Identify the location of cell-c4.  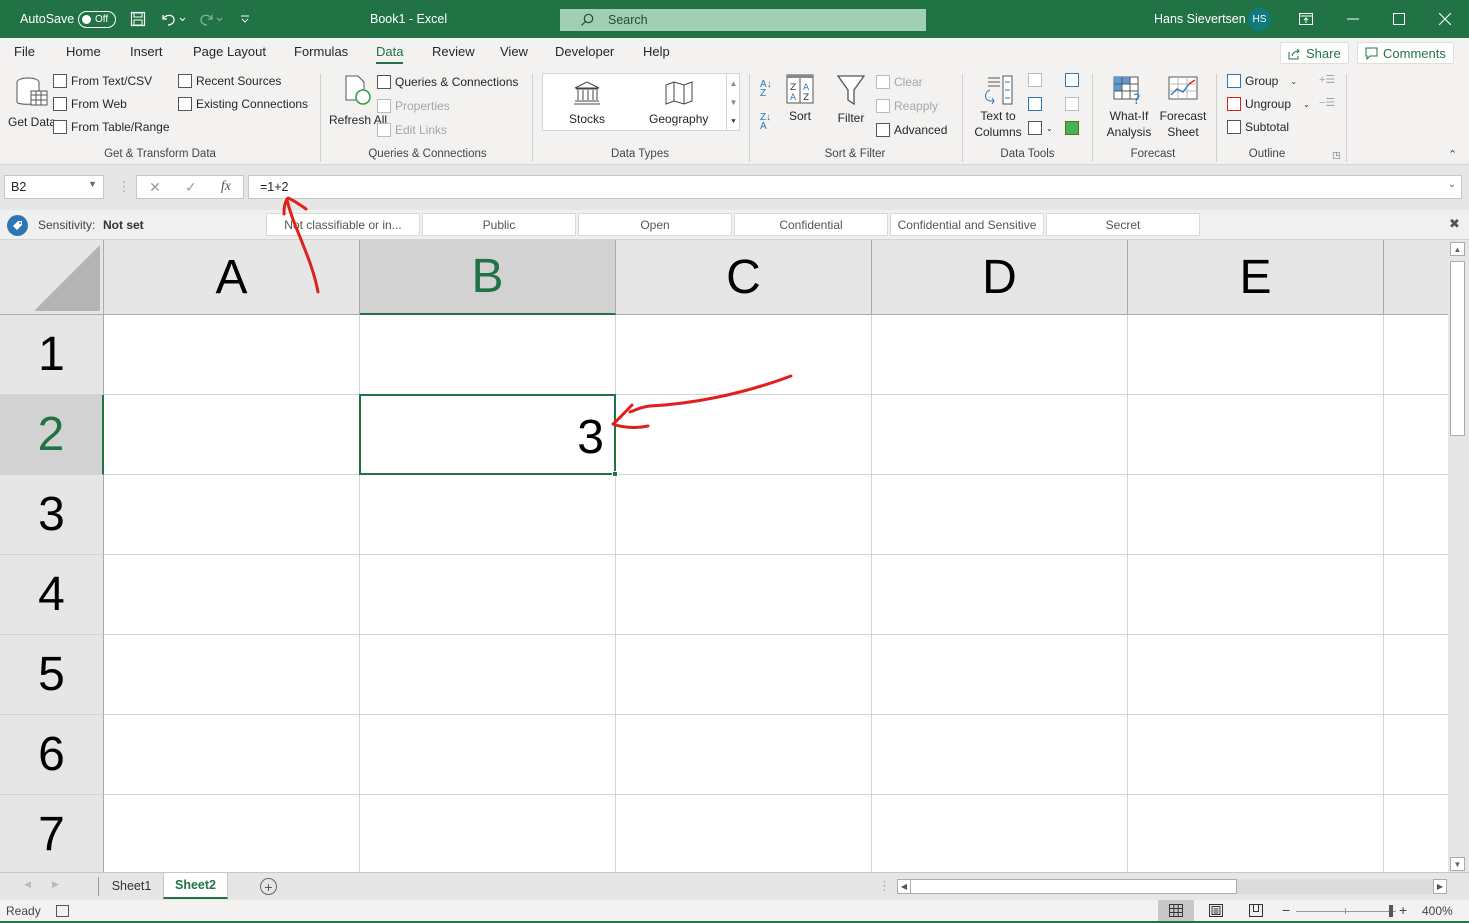
(744, 595).